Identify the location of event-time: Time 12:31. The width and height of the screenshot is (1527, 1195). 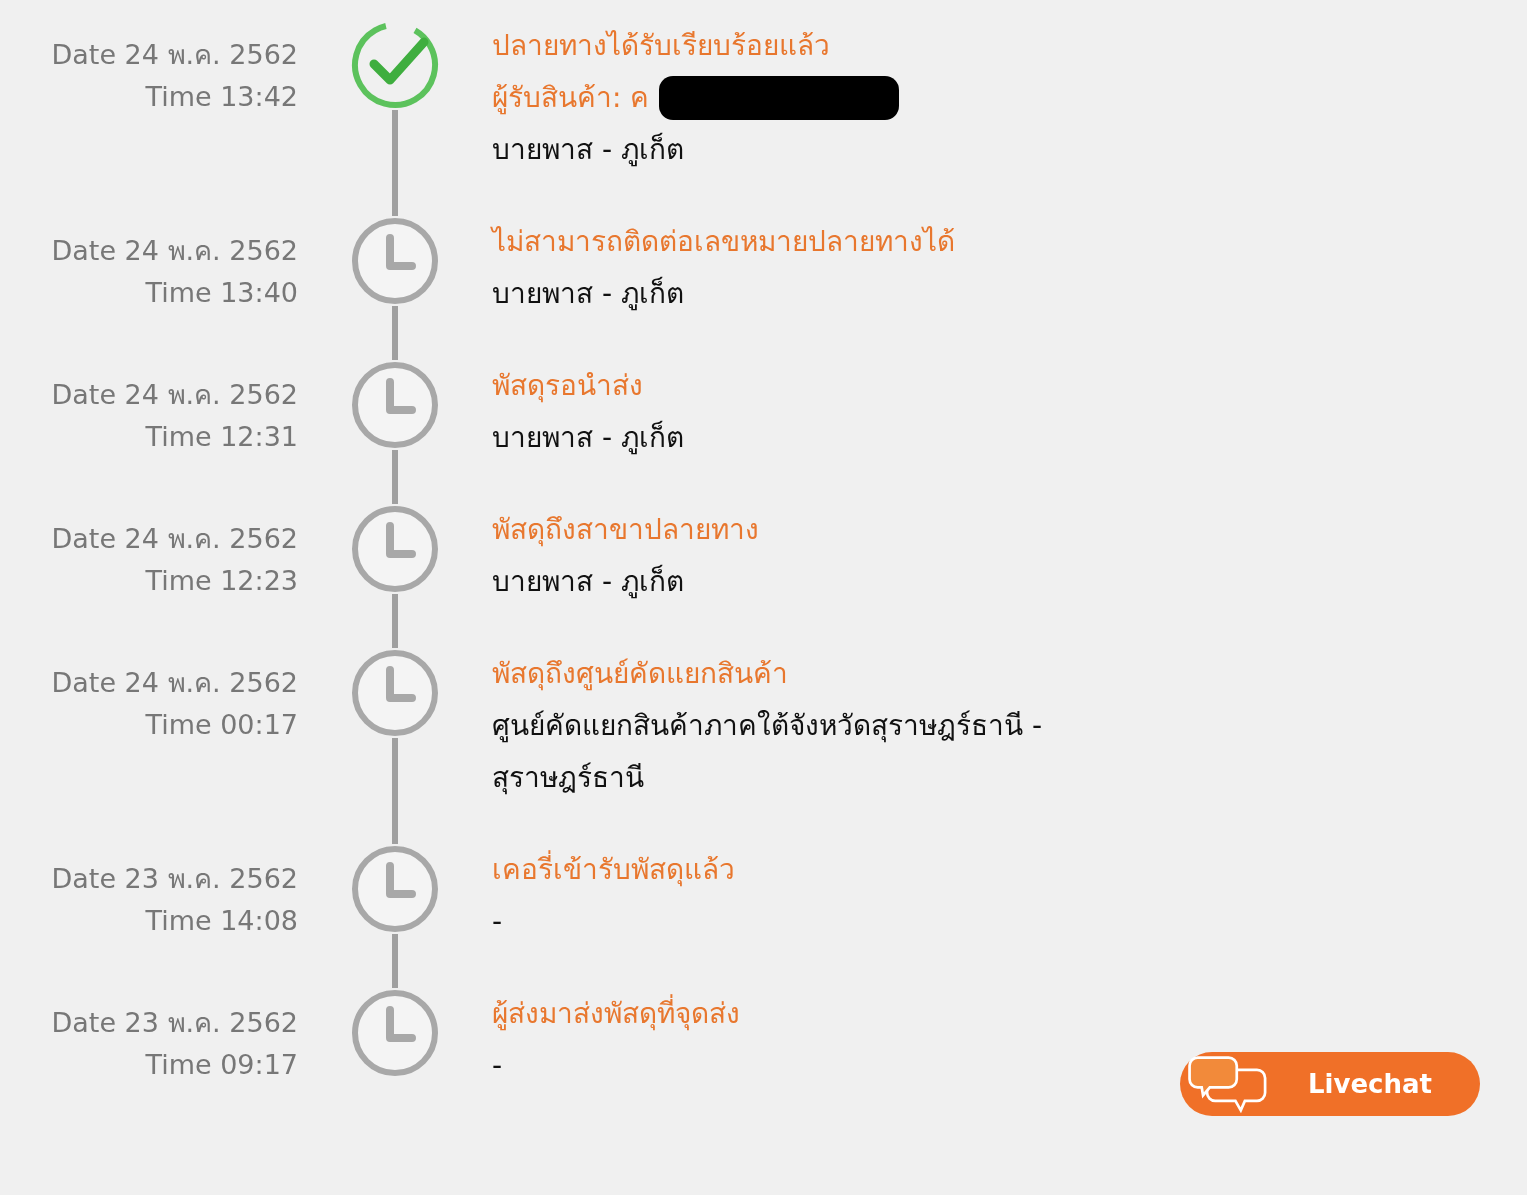
(221, 437).